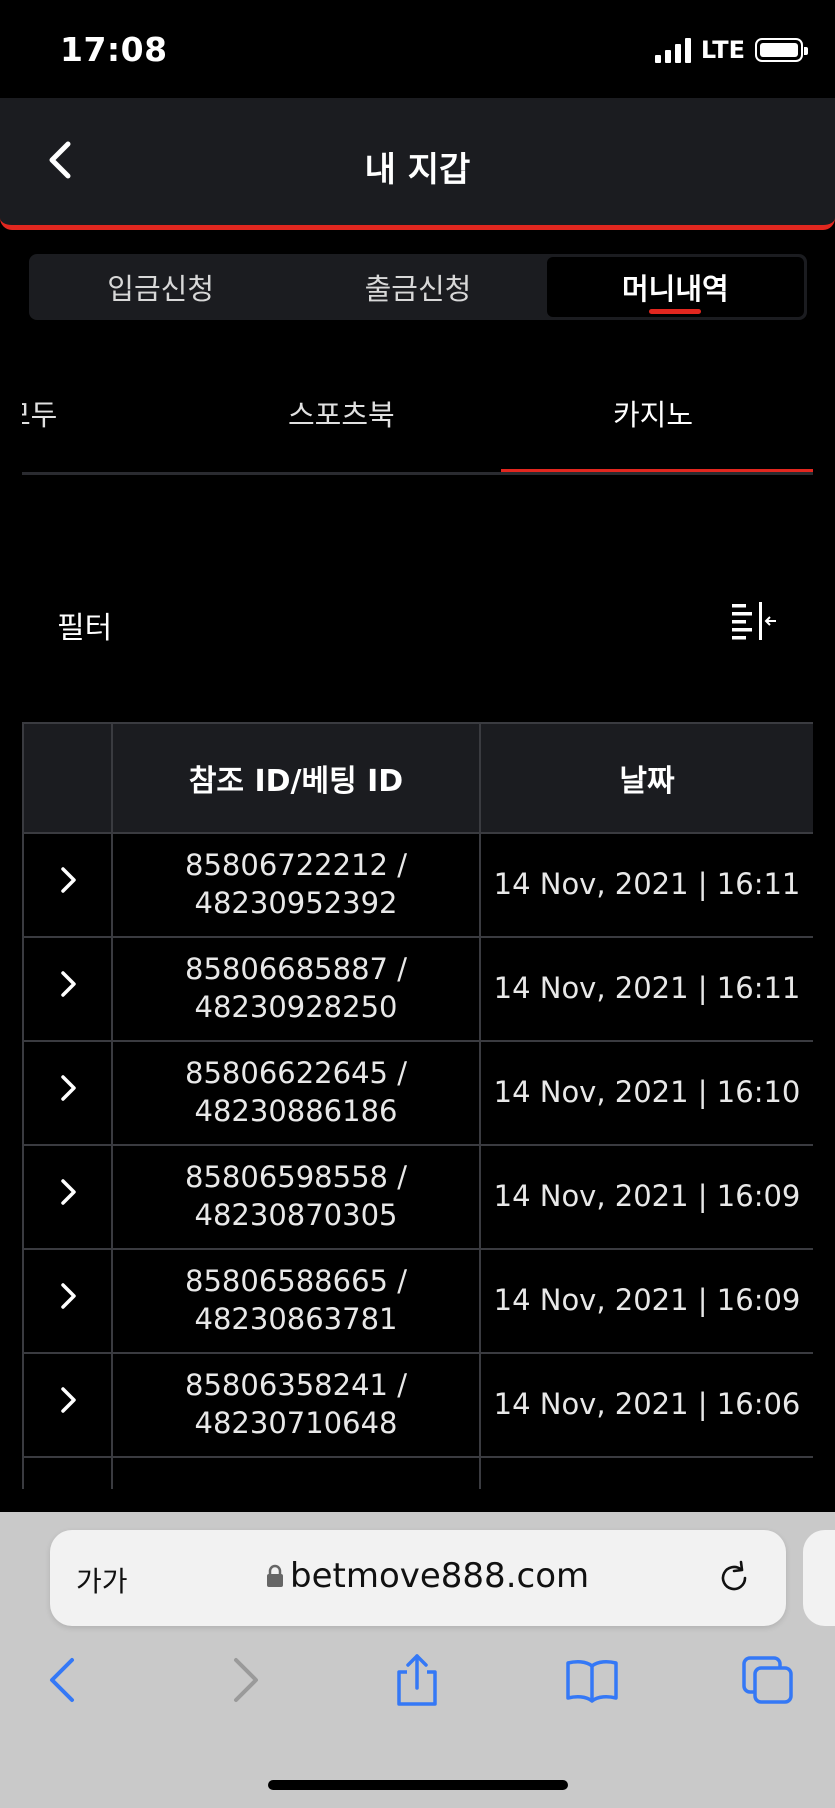 This screenshot has width=835, height=1808. Describe the element at coordinates (244, 1680) in the screenshot. I see `browser-forward-icon` at that location.